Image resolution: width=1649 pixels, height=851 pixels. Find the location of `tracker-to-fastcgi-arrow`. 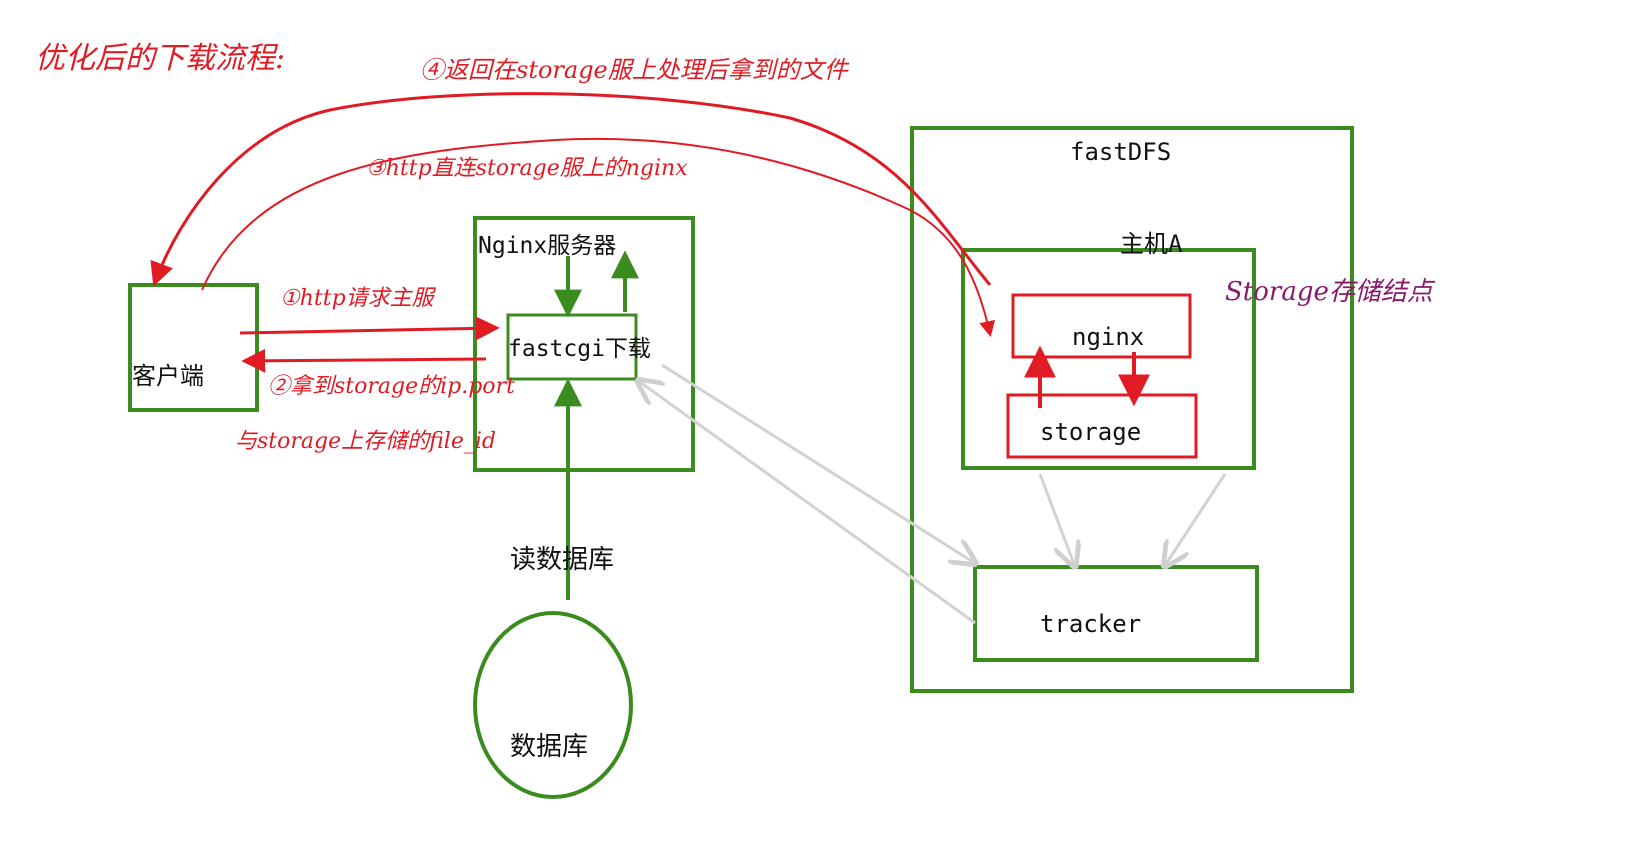

tracker-to-fastcgi-arrow is located at coordinates (808, 503).